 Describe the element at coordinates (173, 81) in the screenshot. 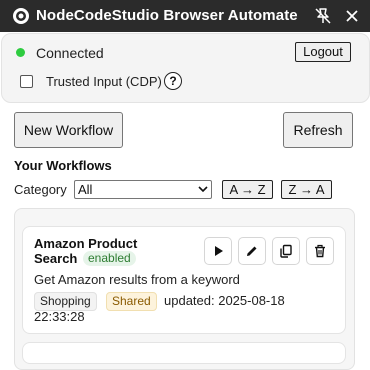

I see `help-button: ?` at that location.